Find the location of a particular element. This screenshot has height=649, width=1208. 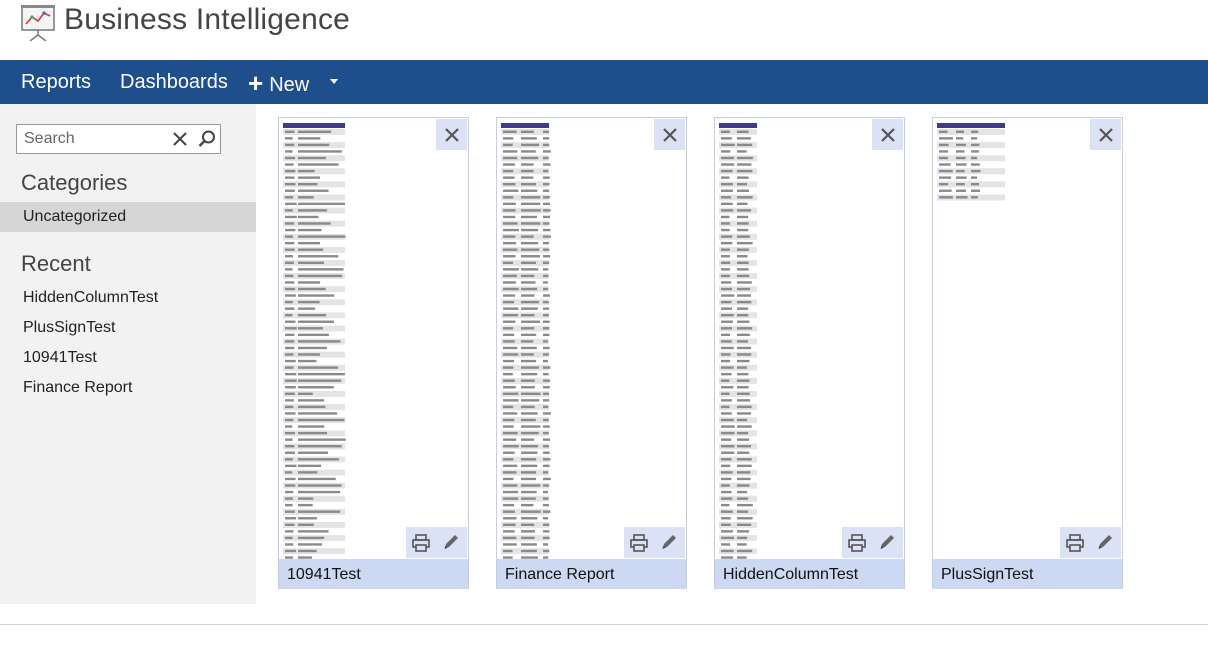

clear-icon is located at coordinates (180, 139).